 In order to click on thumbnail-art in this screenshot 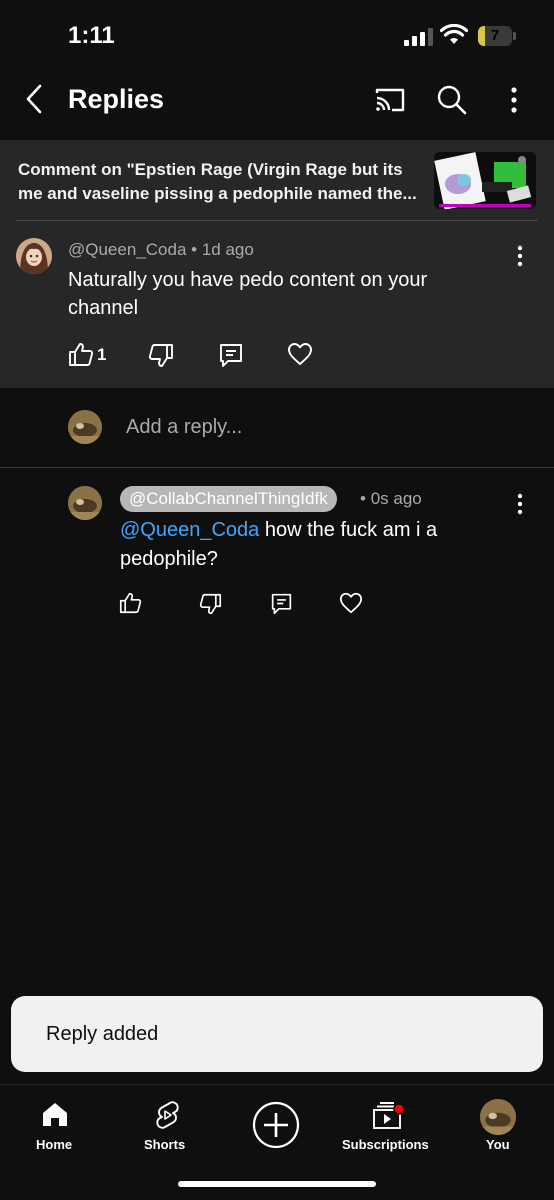, I will do `click(485, 180)`.